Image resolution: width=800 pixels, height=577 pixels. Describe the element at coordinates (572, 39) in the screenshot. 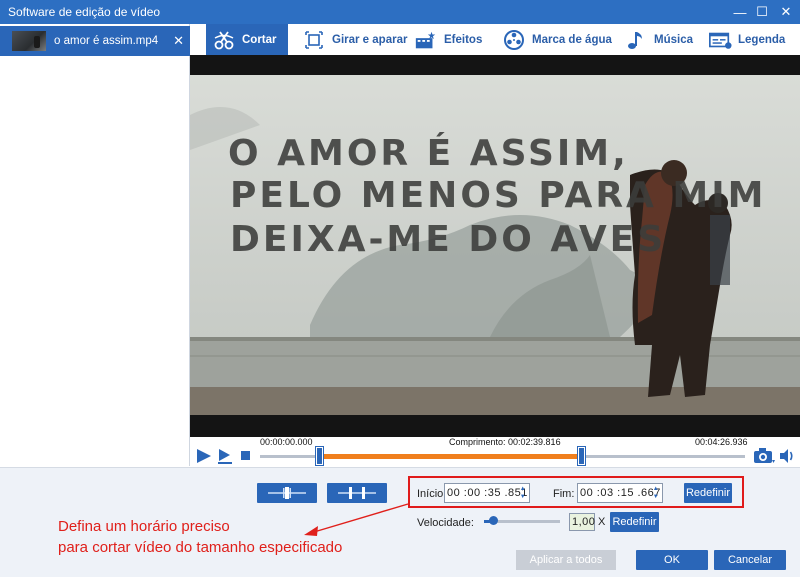

I see `tab-marca-label: Marca de água` at that location.